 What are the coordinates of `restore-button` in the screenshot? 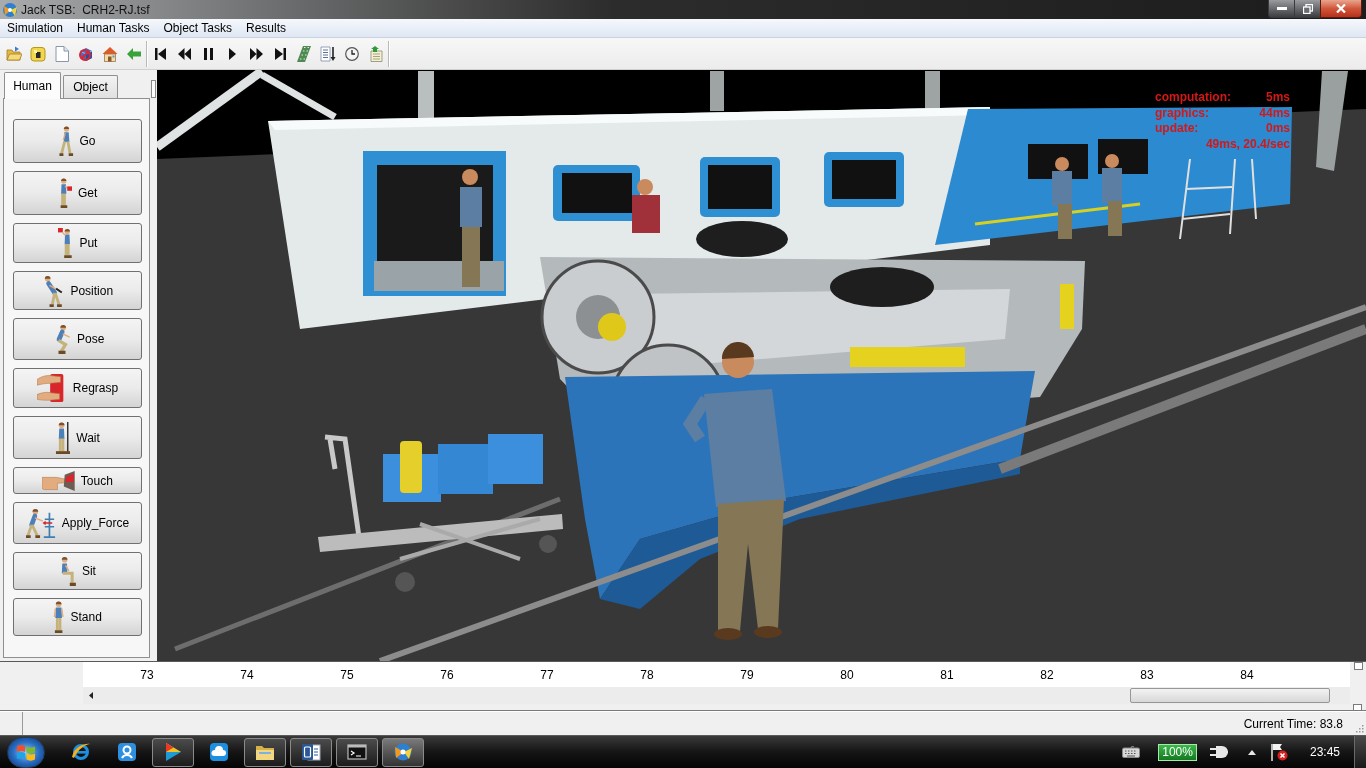 It's located at (1307, 9).